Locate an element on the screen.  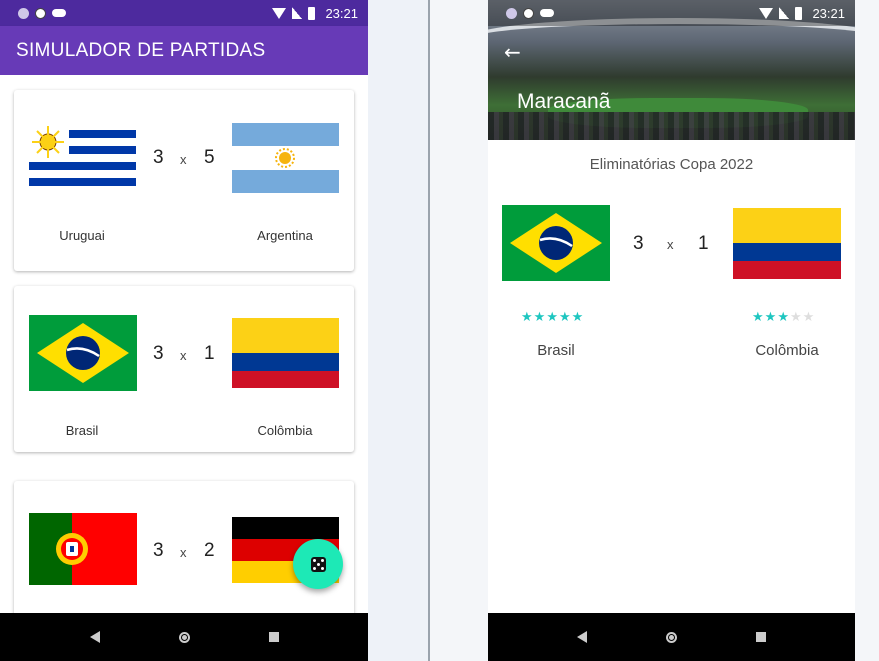
simulate-button is located at coordinates (318, 564).